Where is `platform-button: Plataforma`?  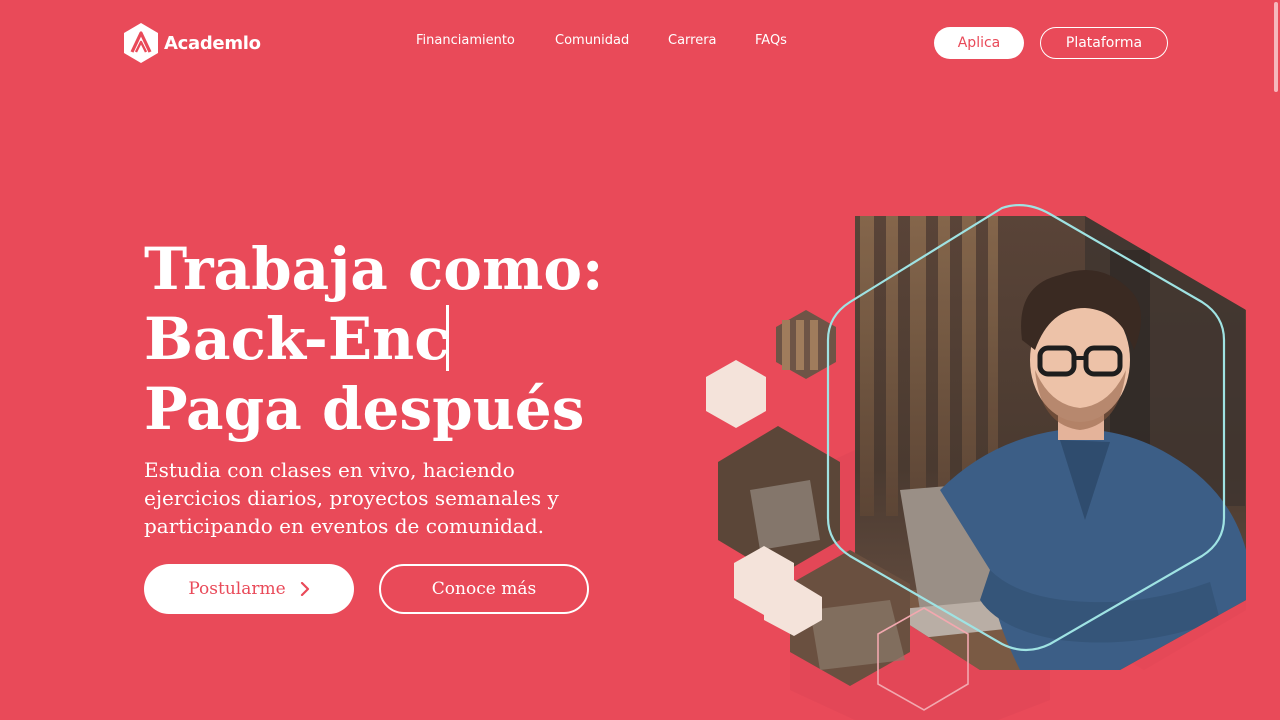
platform-button: Plataforma is located at coordinates (1104, 43).